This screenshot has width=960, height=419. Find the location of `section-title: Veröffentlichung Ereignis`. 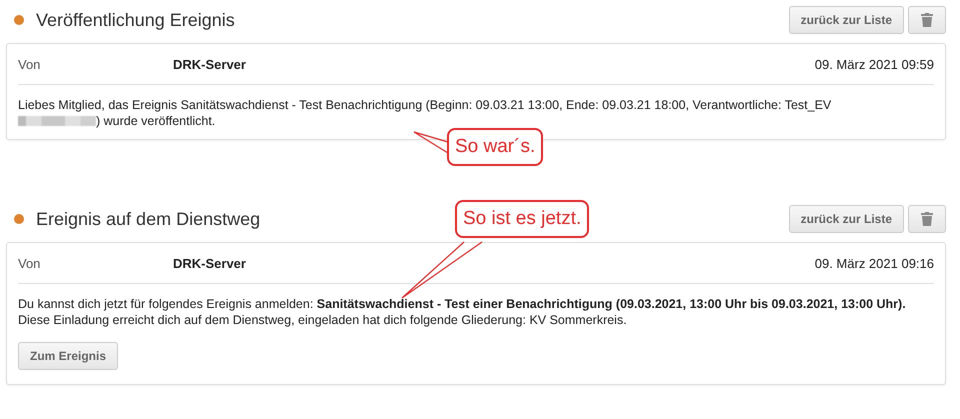

section-title: Veröffentlichung Ereignis is located at coordinates (135, 20).